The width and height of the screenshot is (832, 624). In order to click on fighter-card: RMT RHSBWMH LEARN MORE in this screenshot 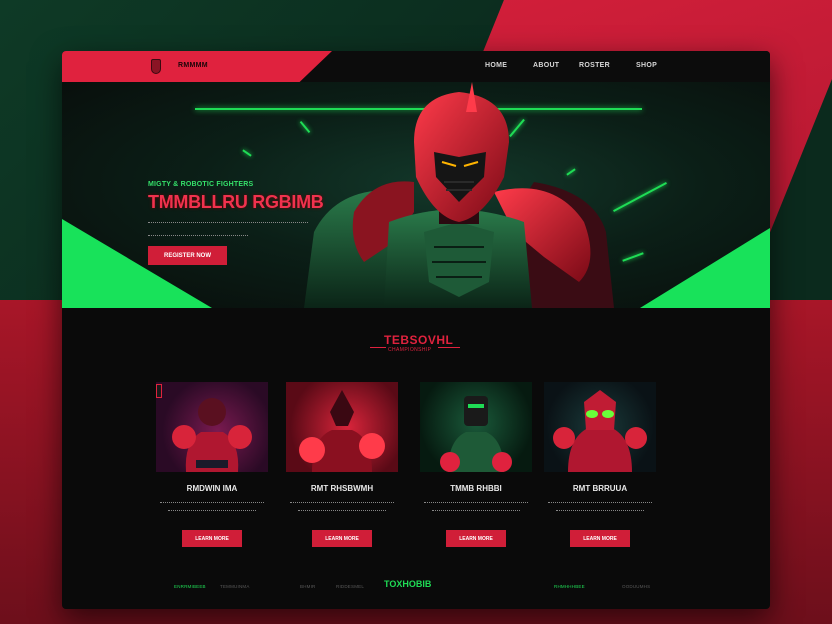, I will do `click(347, 464)`.